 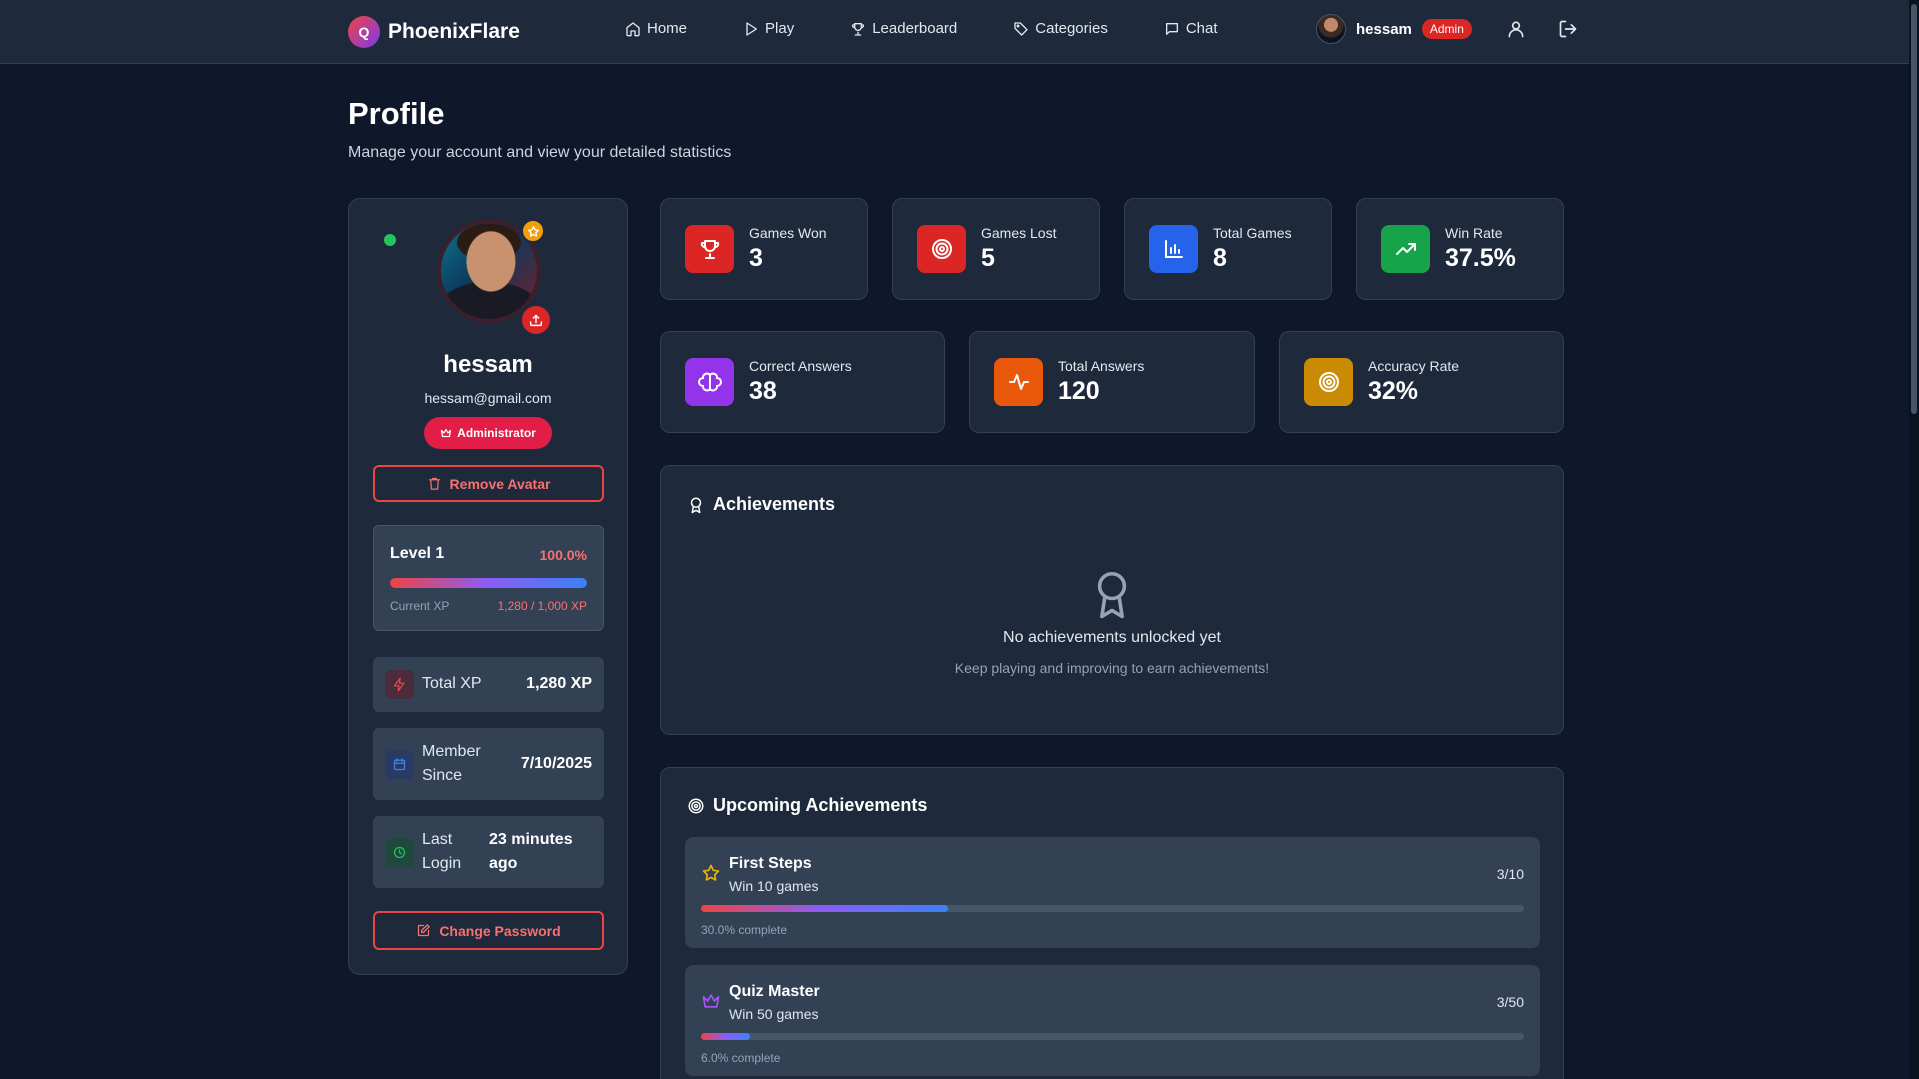 I want to click on trash-icon, so click(x=434, y=483).